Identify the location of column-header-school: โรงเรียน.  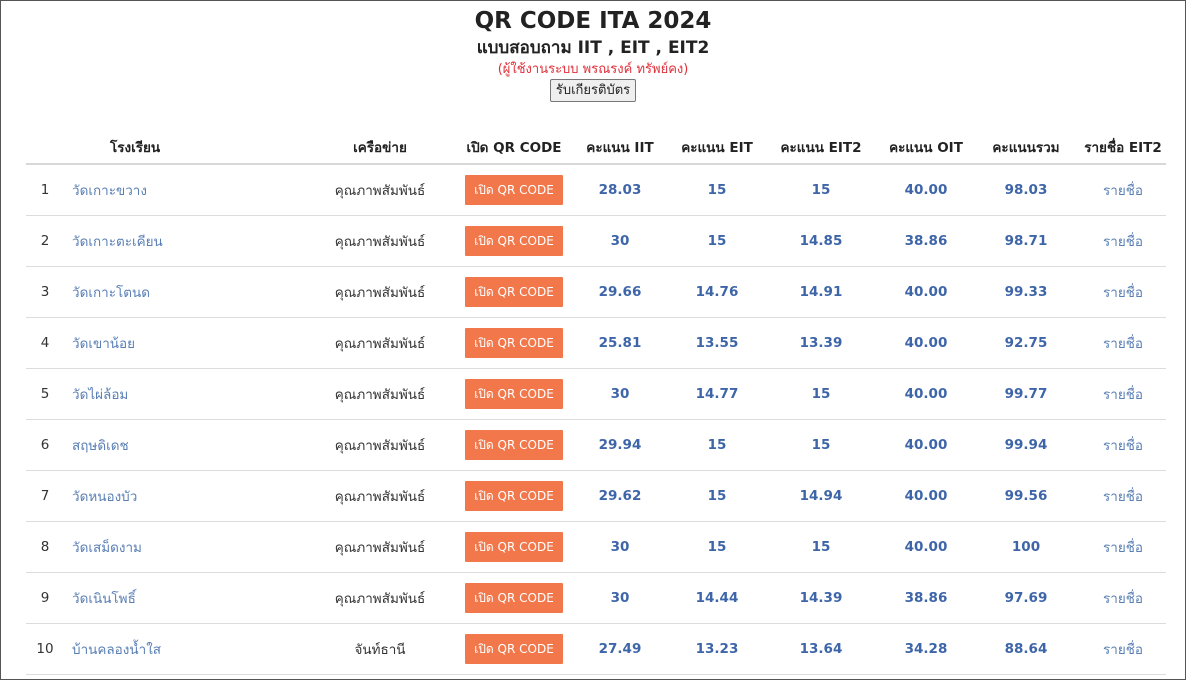
(182, 148).